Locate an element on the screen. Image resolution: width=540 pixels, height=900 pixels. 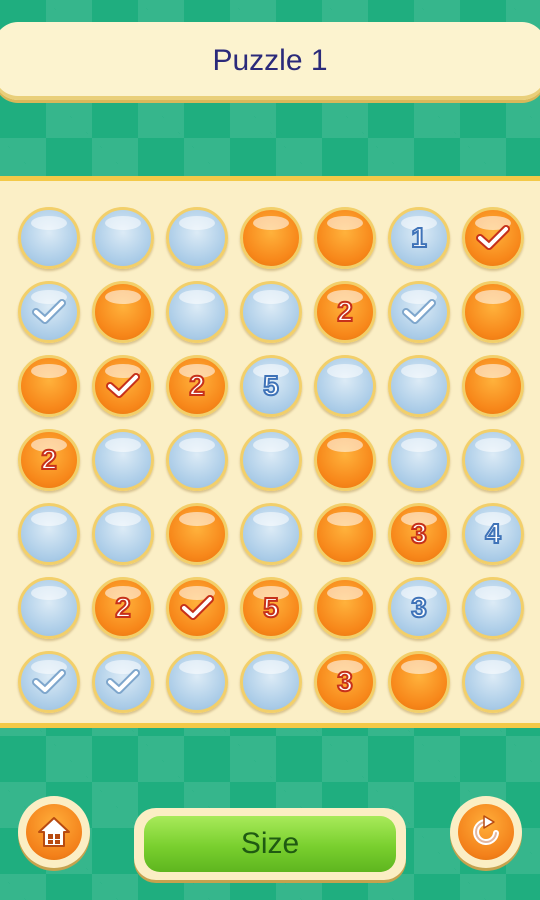
blue-dot: 1 is located at coordinates (419, 238).